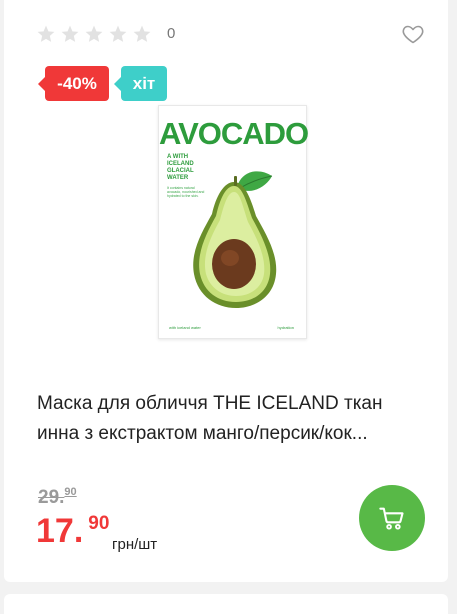 The height and width of the screenshot is (614, 457). Describe the element at coordinates (226, 604) in the screenshot. I see `next-product-card` at that location.